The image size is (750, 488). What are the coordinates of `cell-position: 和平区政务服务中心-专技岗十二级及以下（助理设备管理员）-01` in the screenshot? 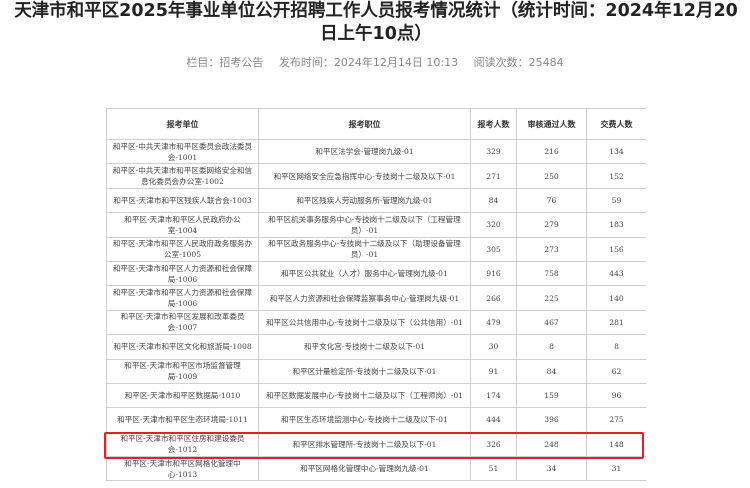 It's located at (364, 249).